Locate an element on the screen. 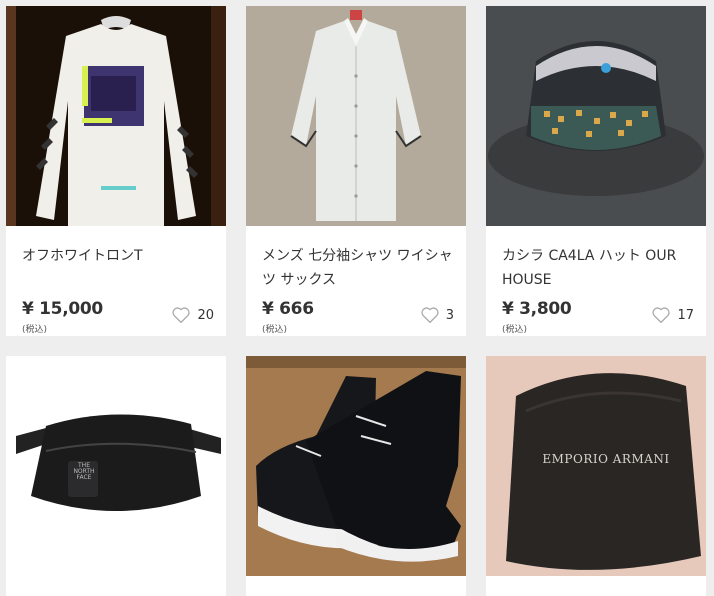 Image resolution: width=714 pixels, height=596 pixels. item-card: EMPORIO ARMANI is located at coordinates (596, 476).